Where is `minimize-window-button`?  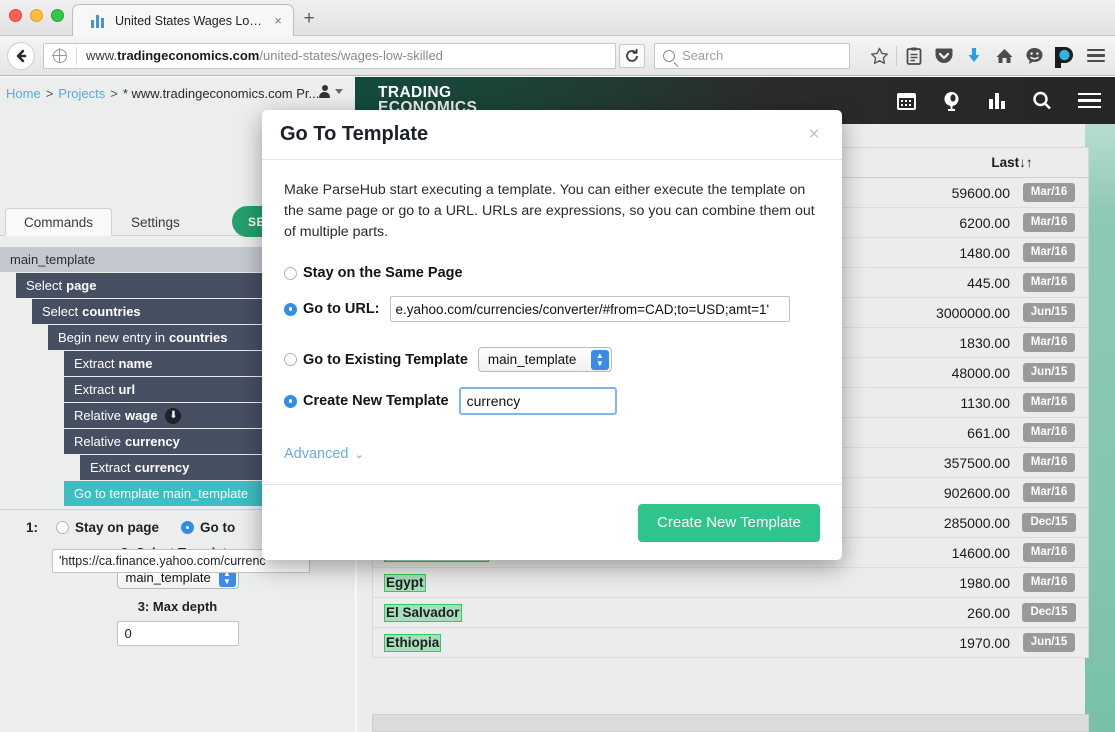
minimize-window-button is located at coordinates (36, 15).